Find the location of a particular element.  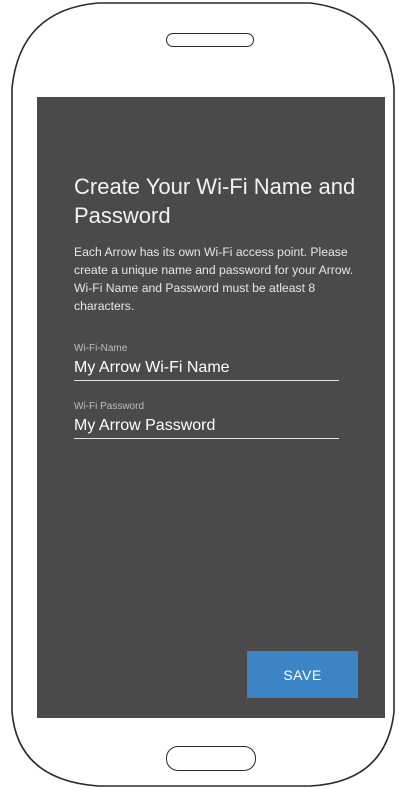

wifi-name-input is located at coordinates (206, 369).